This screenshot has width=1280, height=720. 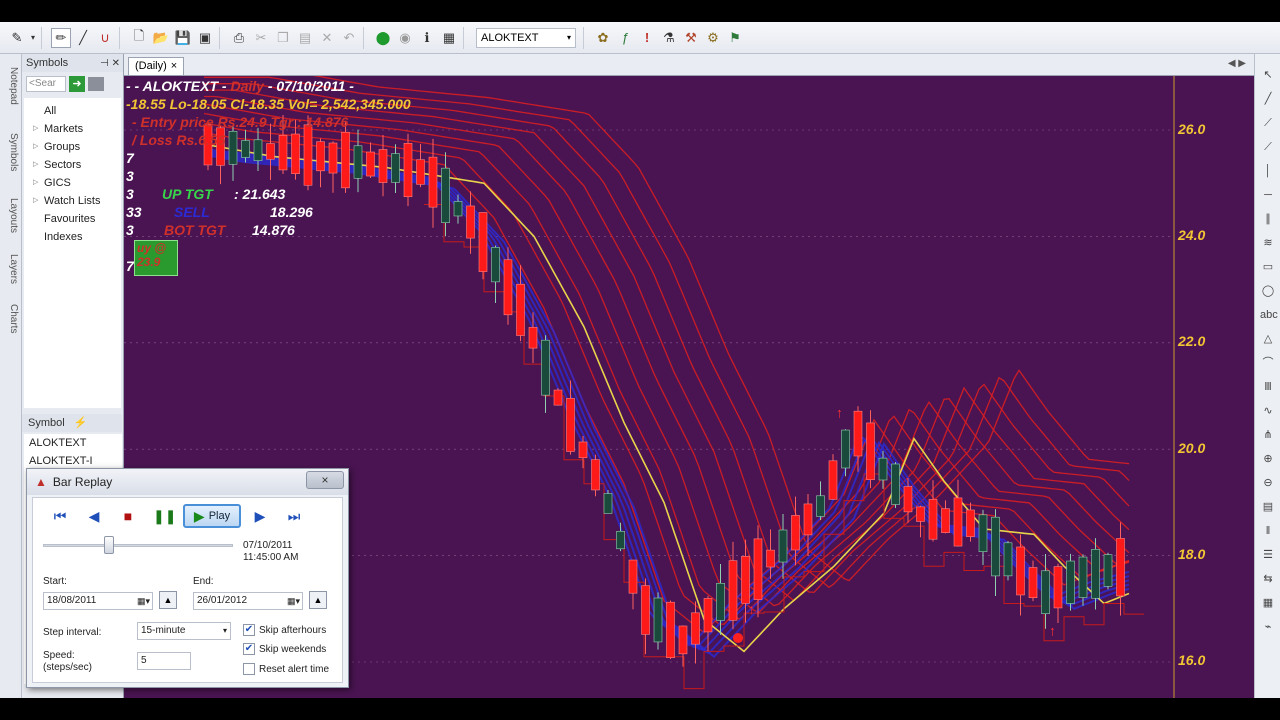 What do you see at coordinates (1268, 171) in the screenshot?
I see `vertical-line-icon: │` at bounding box center [1268, 171].